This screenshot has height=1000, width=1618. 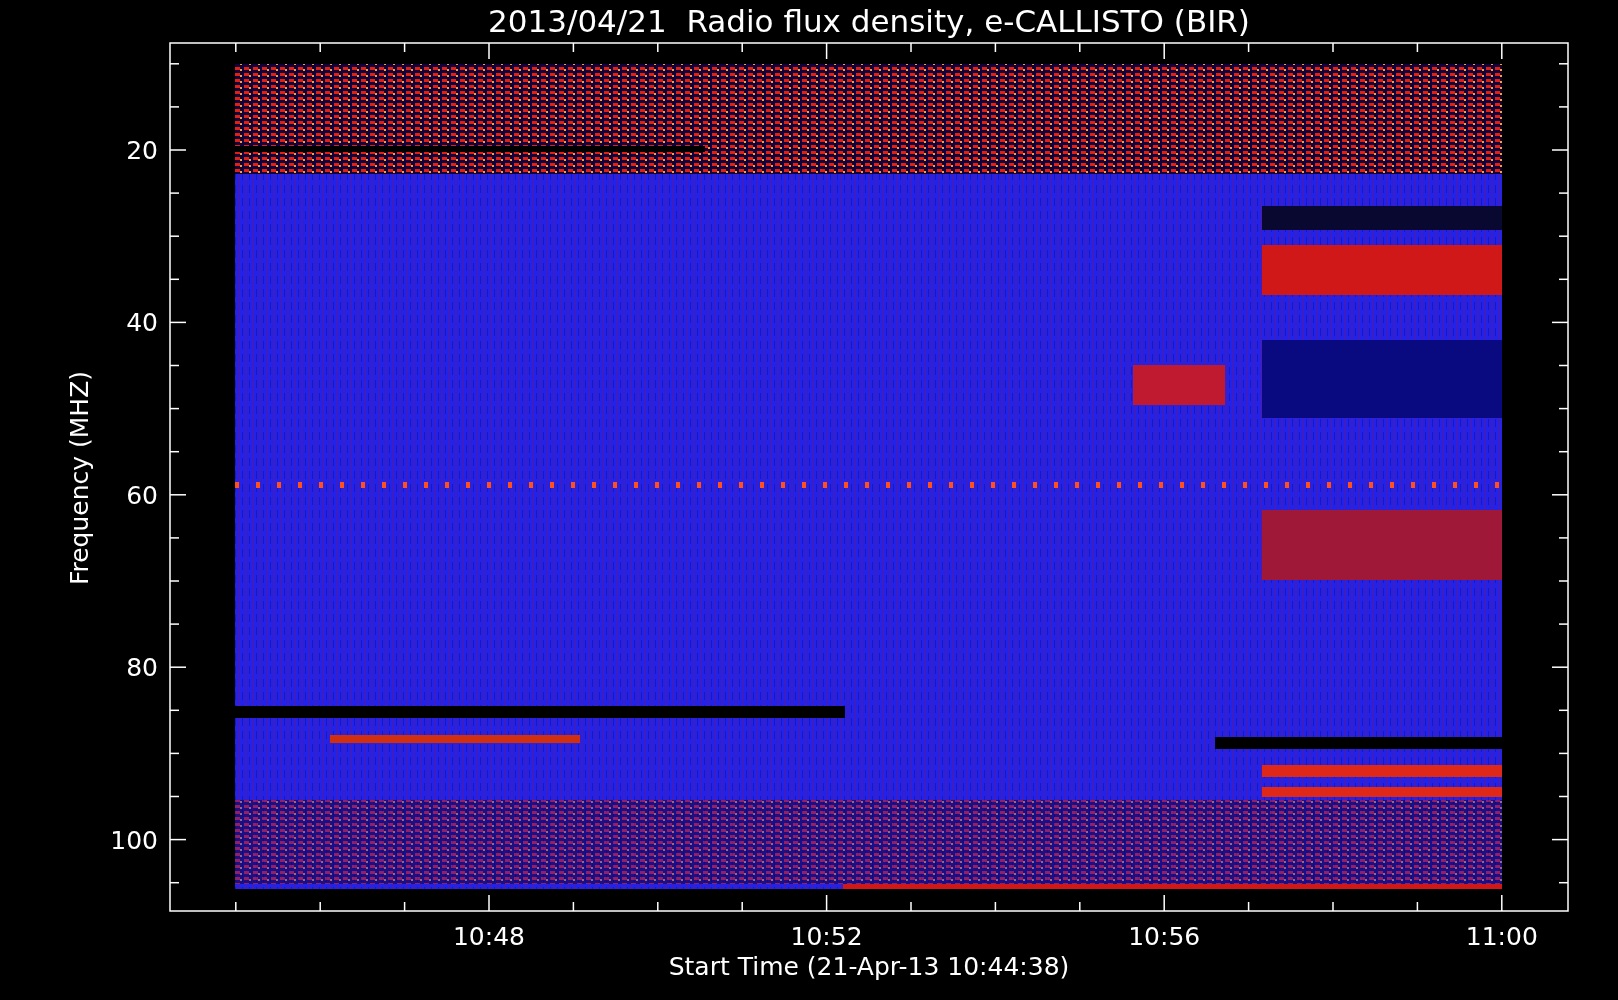 What do you see at coordinates (869, 21) in the screenshot?
I see `chart-title: 2013/04/21 Radio flux density, e-CALLISTO (BIR)` at bounding box center [869, 21].